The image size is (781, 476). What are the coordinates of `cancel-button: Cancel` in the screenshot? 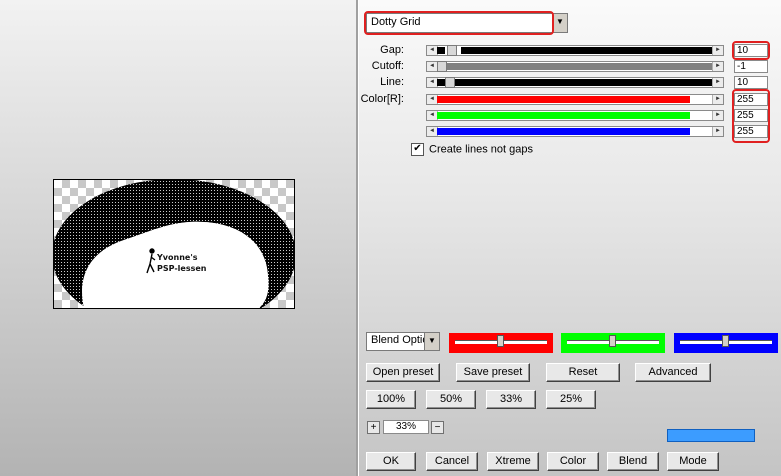 It's located at (452, 461).